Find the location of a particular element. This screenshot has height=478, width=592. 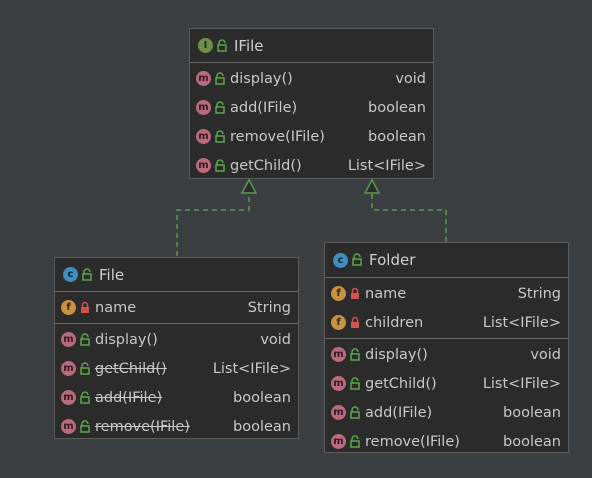

field-row: f children List<IFile> is located at coordinates (446, 322).